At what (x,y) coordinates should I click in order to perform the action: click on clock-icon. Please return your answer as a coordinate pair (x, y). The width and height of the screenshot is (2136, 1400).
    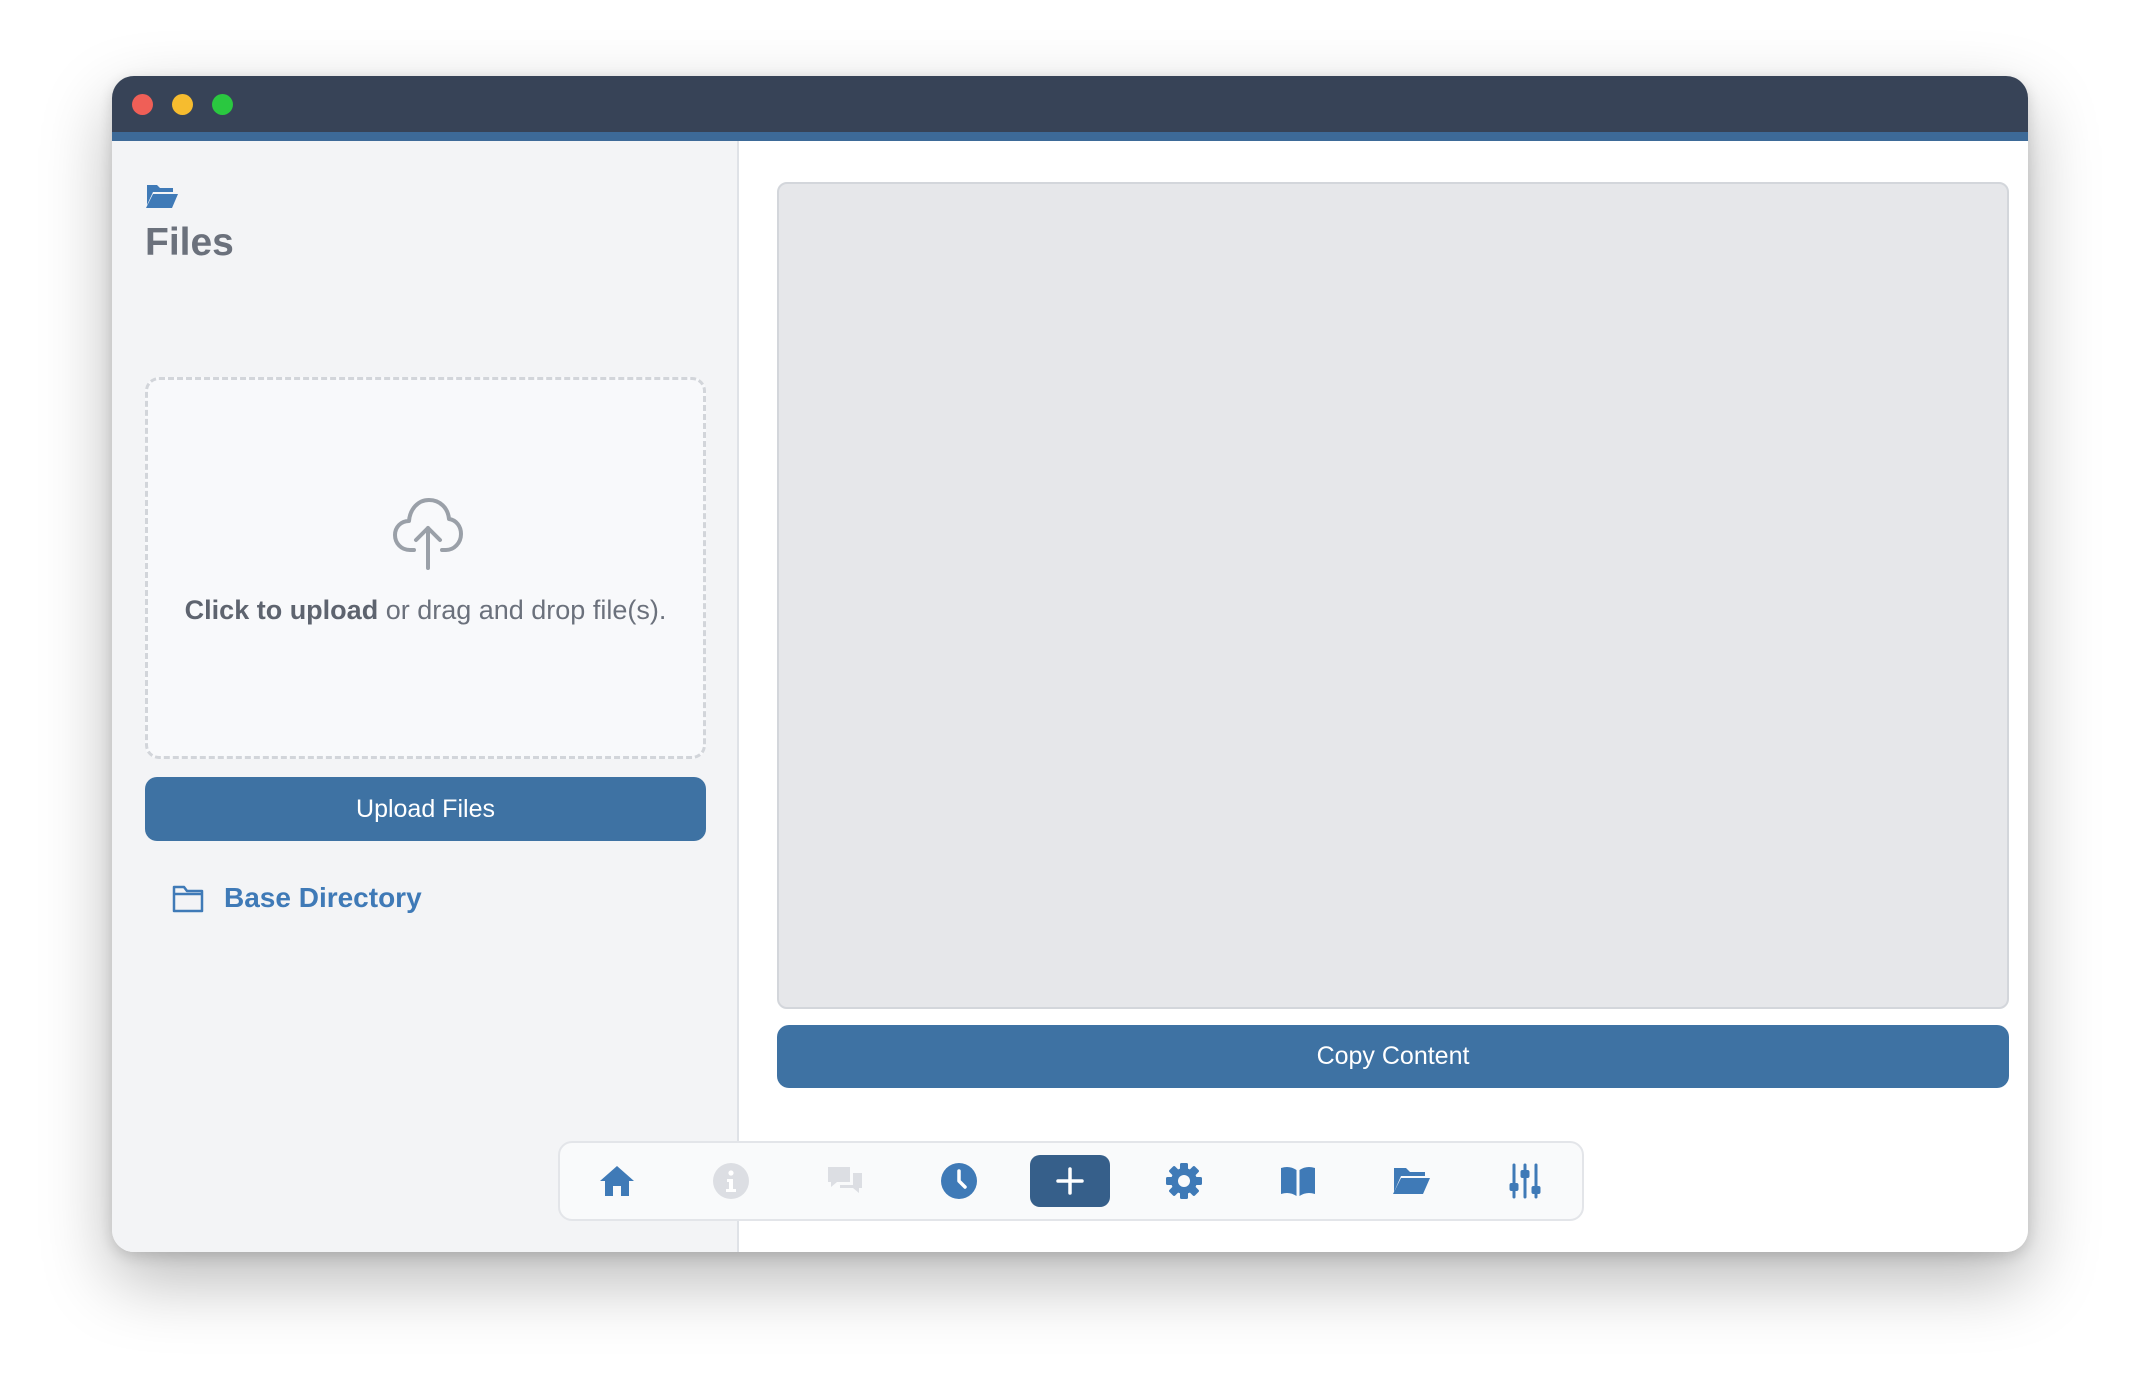
    Looking at the image, I should click on (959, 1181).